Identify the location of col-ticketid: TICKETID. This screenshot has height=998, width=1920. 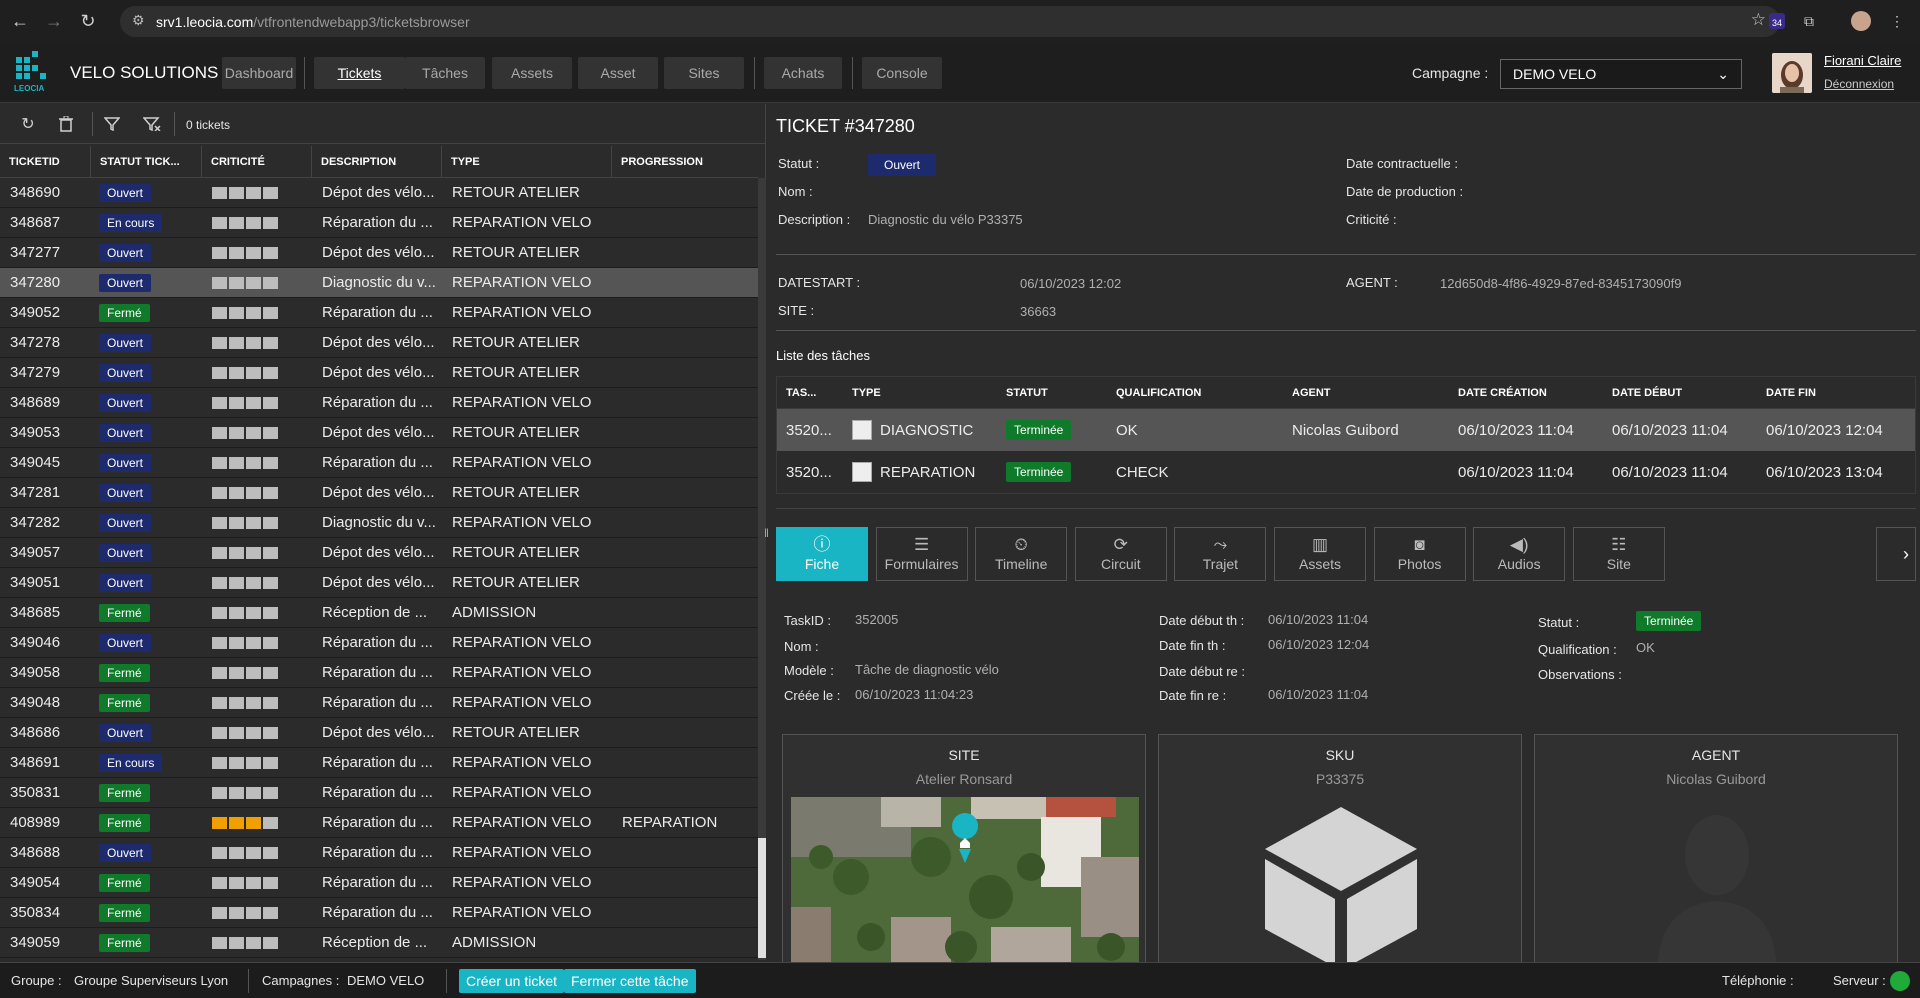
(45, 162).